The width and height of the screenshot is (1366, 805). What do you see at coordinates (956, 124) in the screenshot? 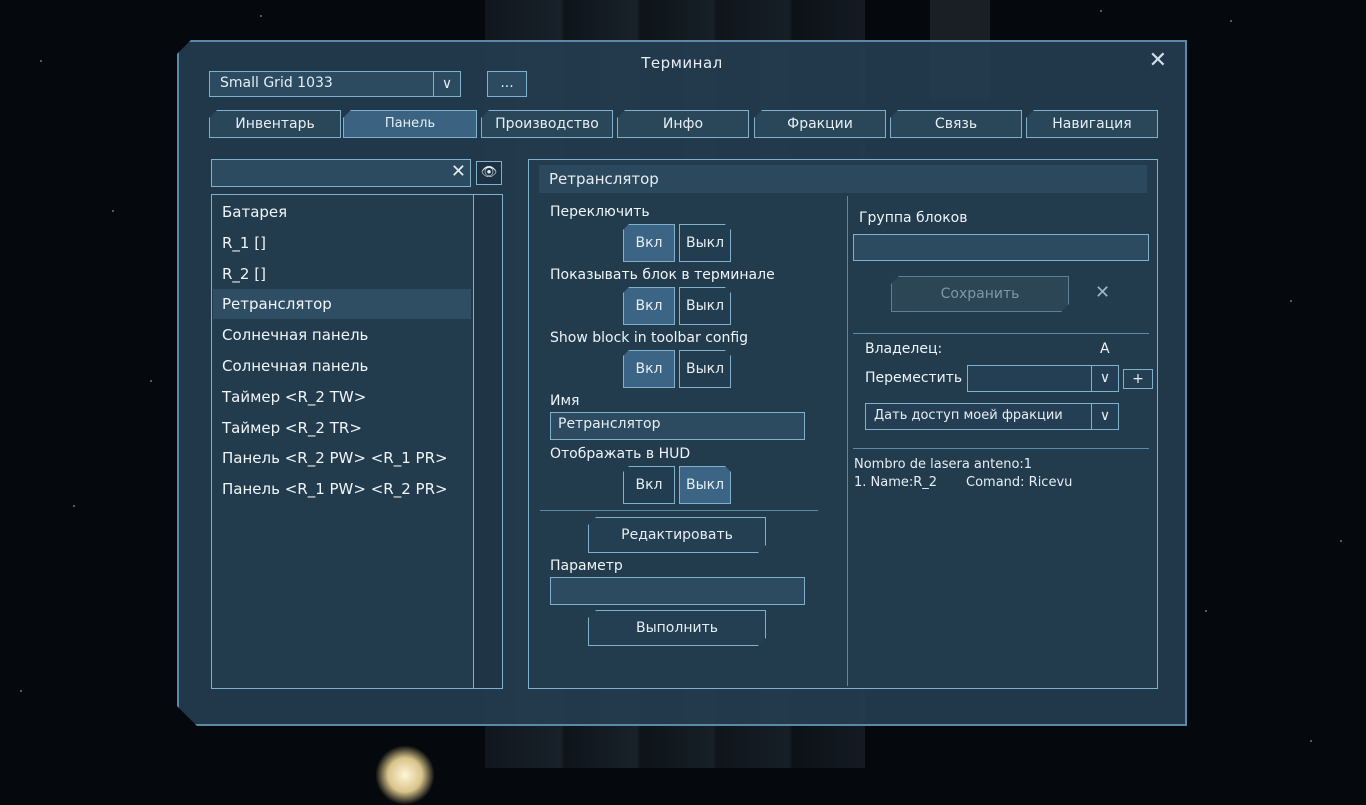
I see `tab-comms: Связь` at bounding box center [956, 124].